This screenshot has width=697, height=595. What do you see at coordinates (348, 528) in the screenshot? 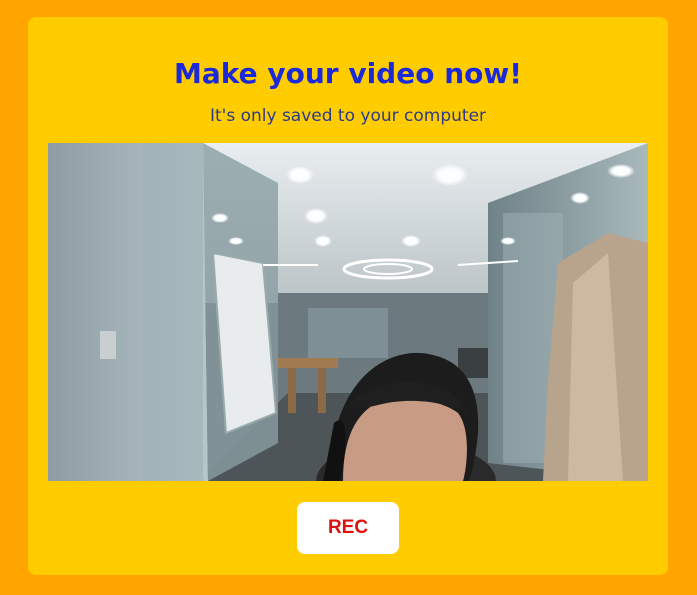
I see `record-button: REC` at bounding box center [348, 528].